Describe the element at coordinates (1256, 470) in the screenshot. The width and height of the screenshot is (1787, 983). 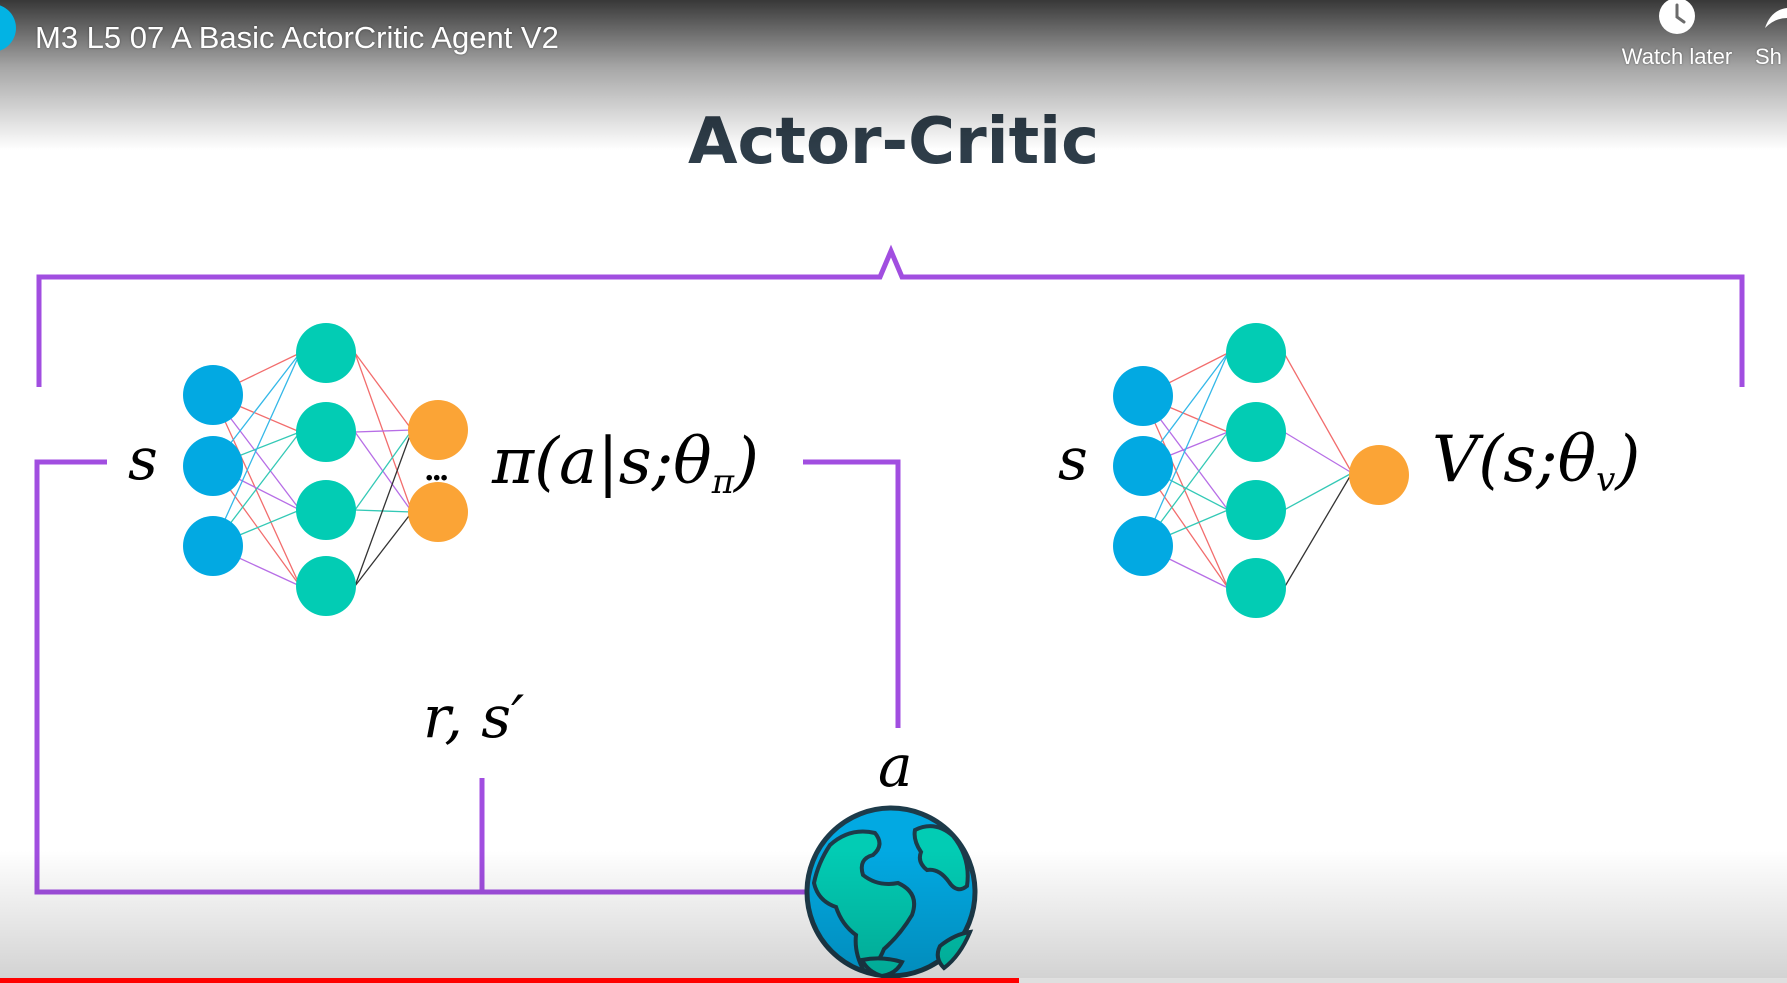
I see `critic-hidden-layer` at that location.